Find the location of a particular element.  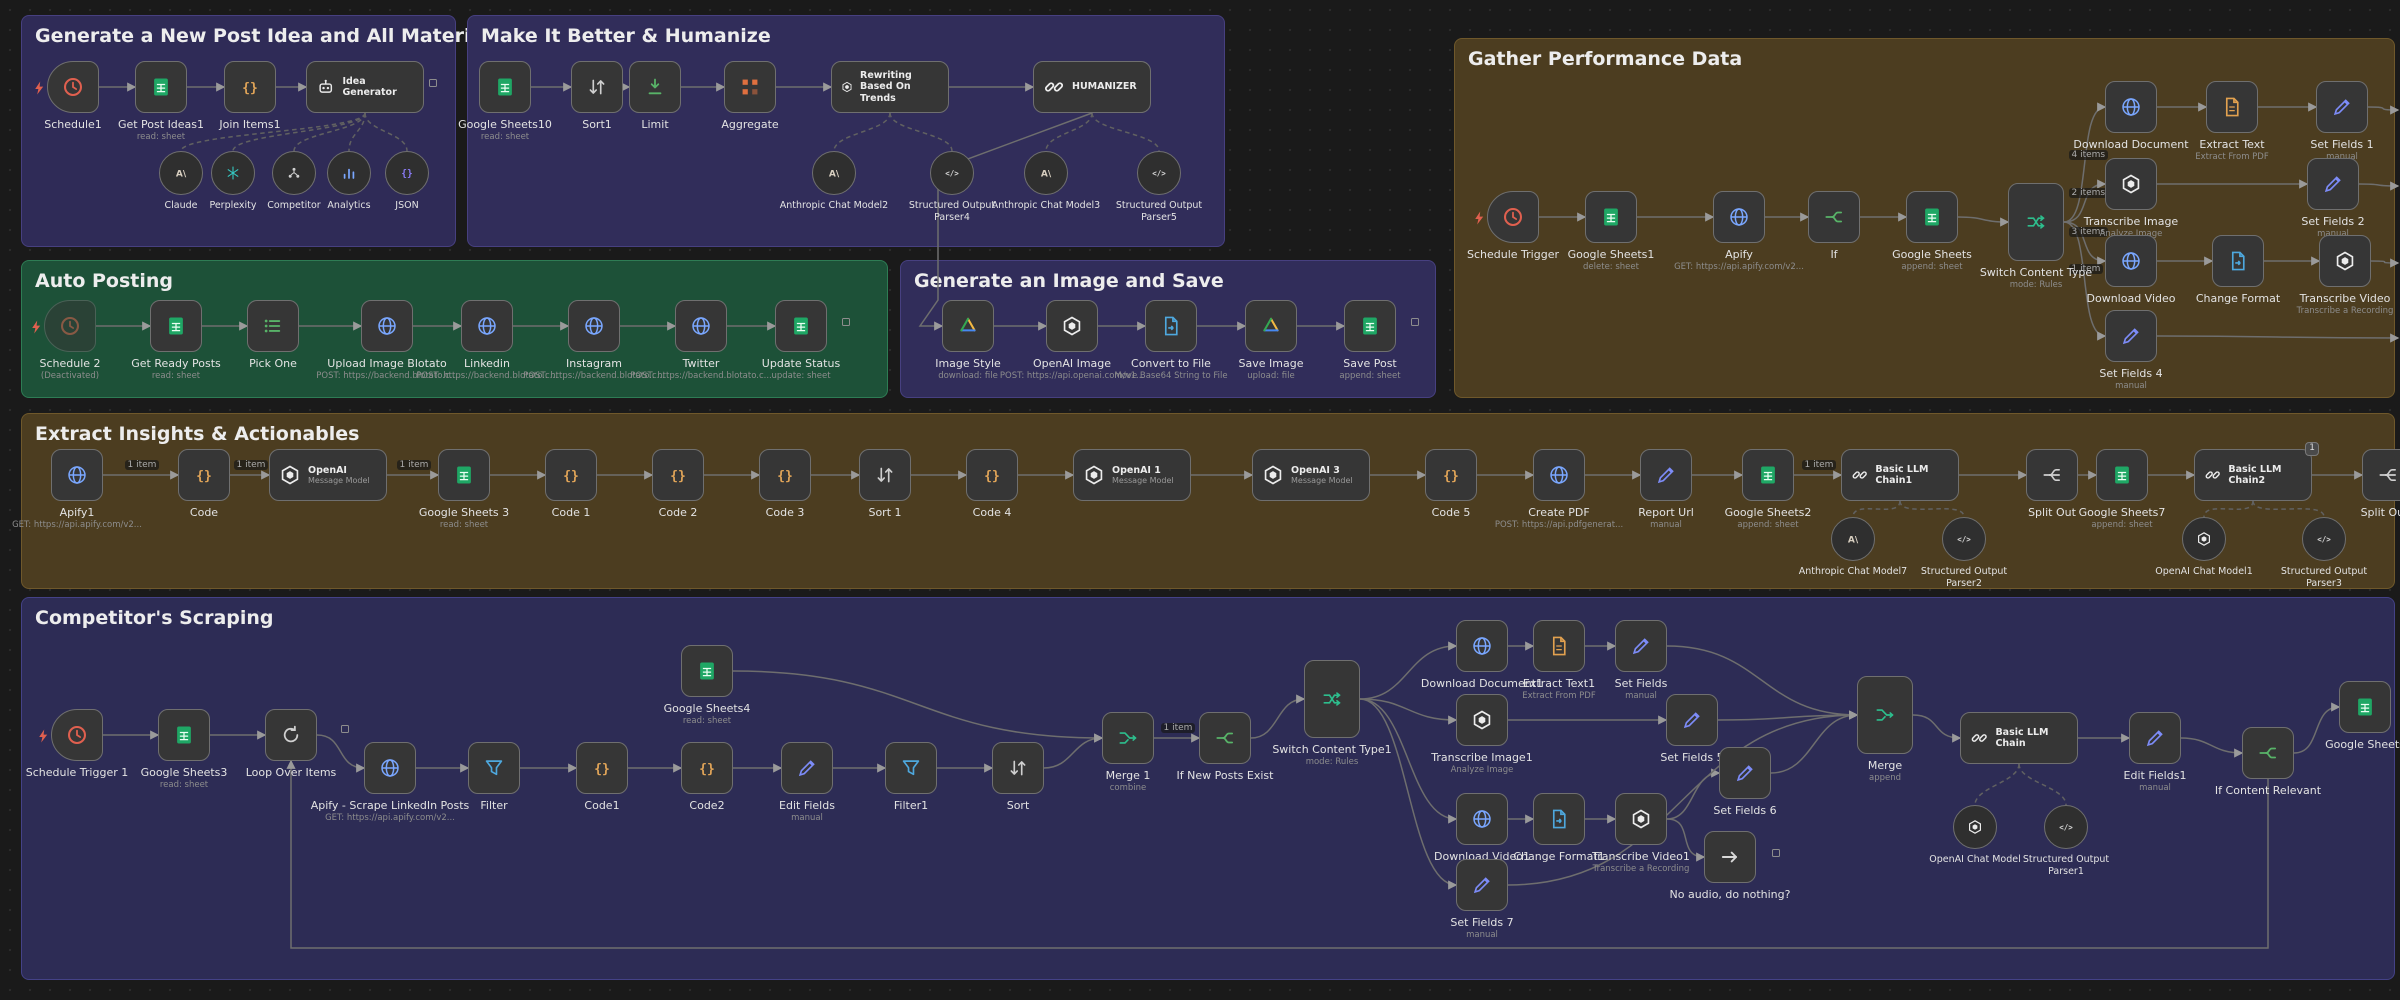

node-perplexity is located at coordinates (233, 173).